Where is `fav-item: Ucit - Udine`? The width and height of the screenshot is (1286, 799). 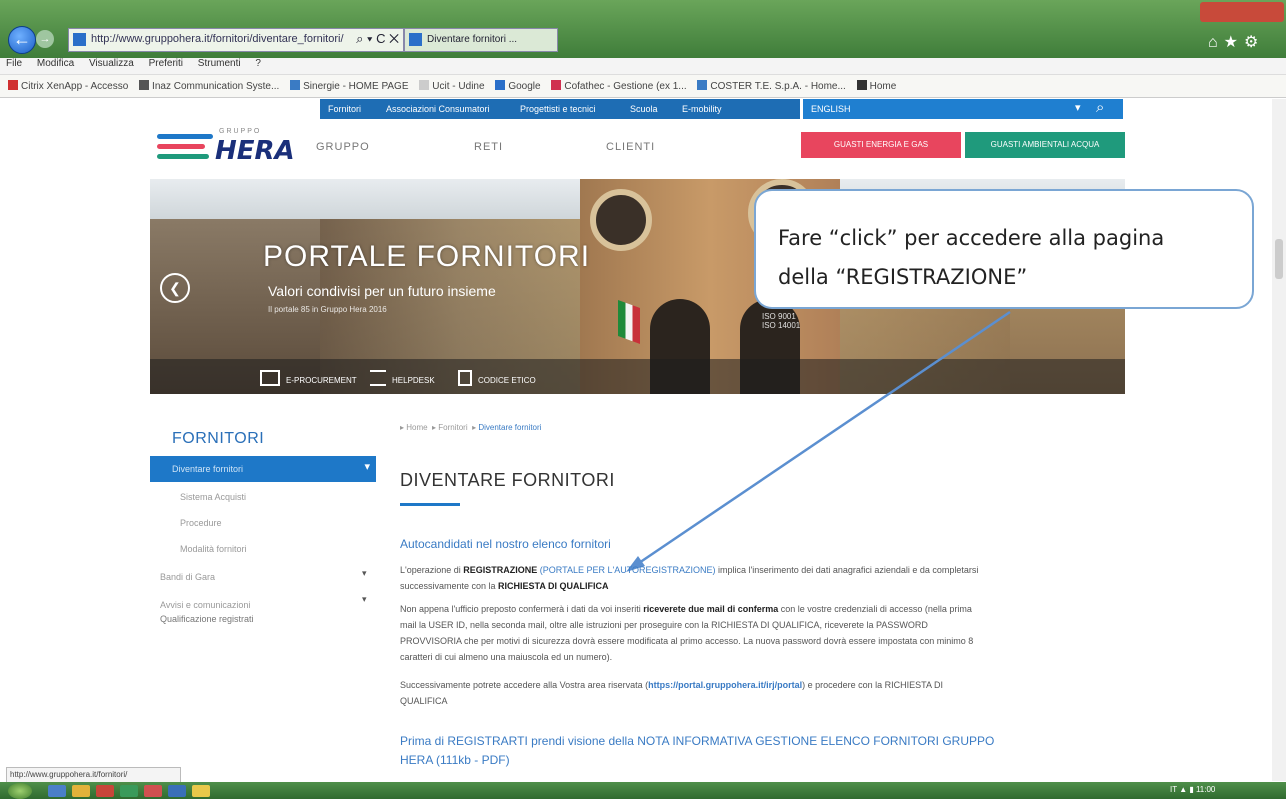 fav-item: Ucit - Udine is located at coordinates (452, 86).